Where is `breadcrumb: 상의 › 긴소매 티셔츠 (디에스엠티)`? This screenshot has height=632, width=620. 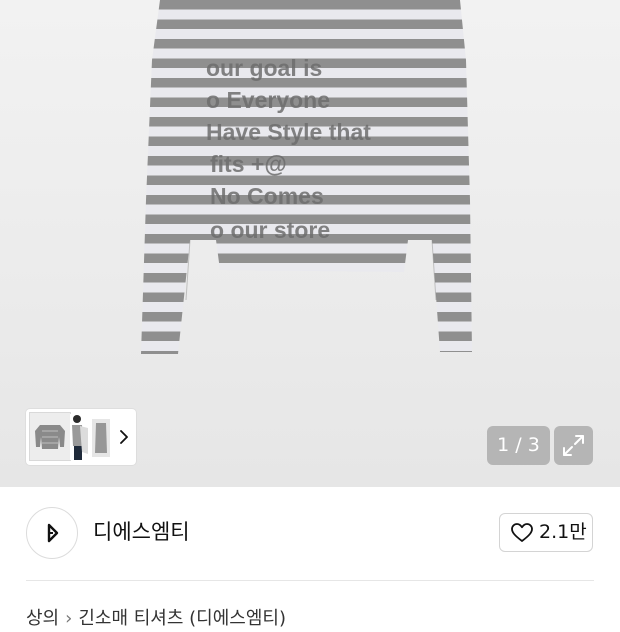 breadcrumb: 상의 › 긴소매 티셔츠 (디에스엠티) is located at coordinates (156, 619).